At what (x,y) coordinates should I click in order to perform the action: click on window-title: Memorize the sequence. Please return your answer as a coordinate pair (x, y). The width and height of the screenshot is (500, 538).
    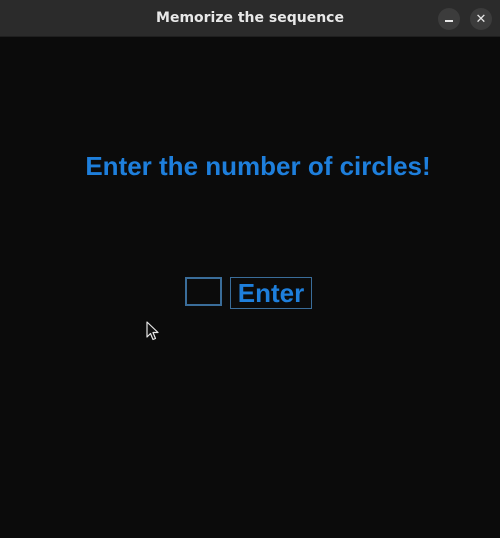
    Looking at the image, I should click on (250, 18).